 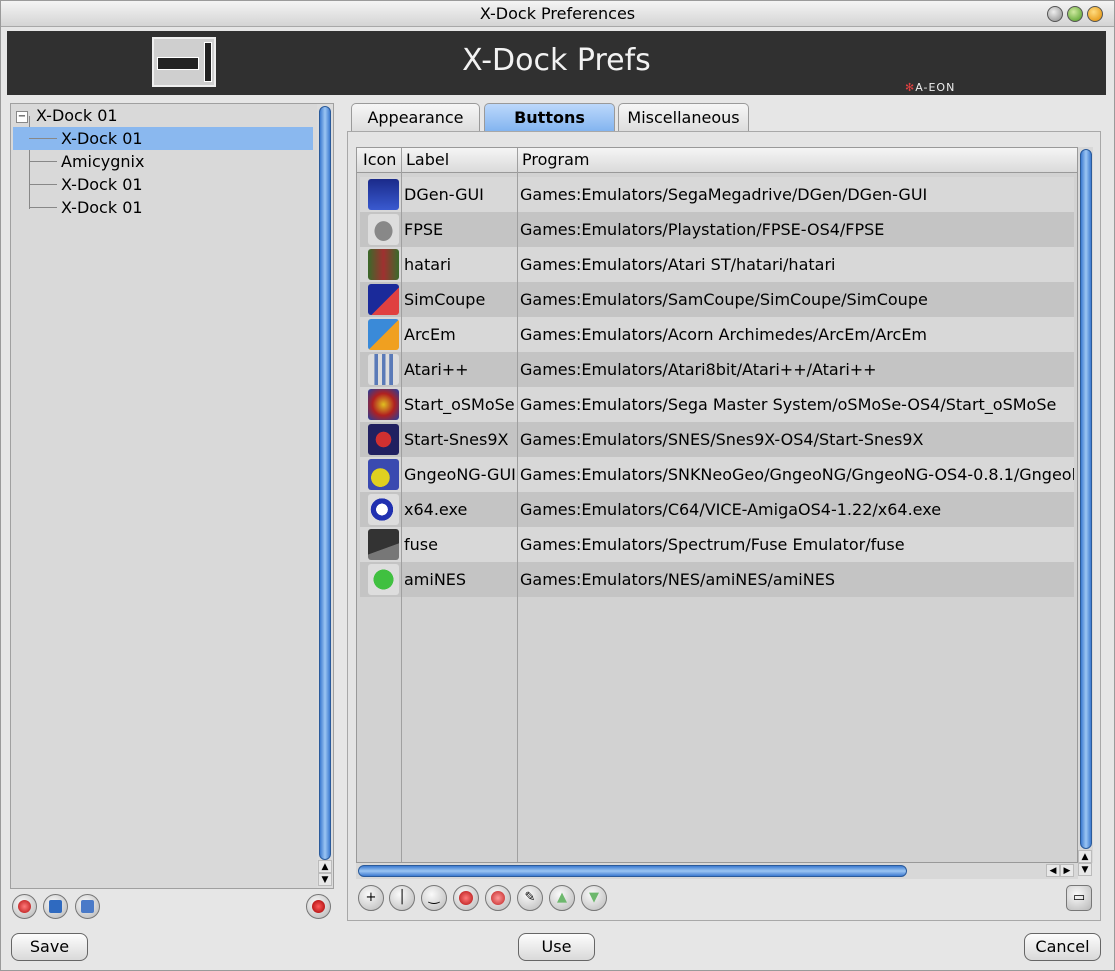 What do you see at coordinates (436, 509) in the screenshot?
I see `label-cell: x64.exe` at bounding box center [436, 509].